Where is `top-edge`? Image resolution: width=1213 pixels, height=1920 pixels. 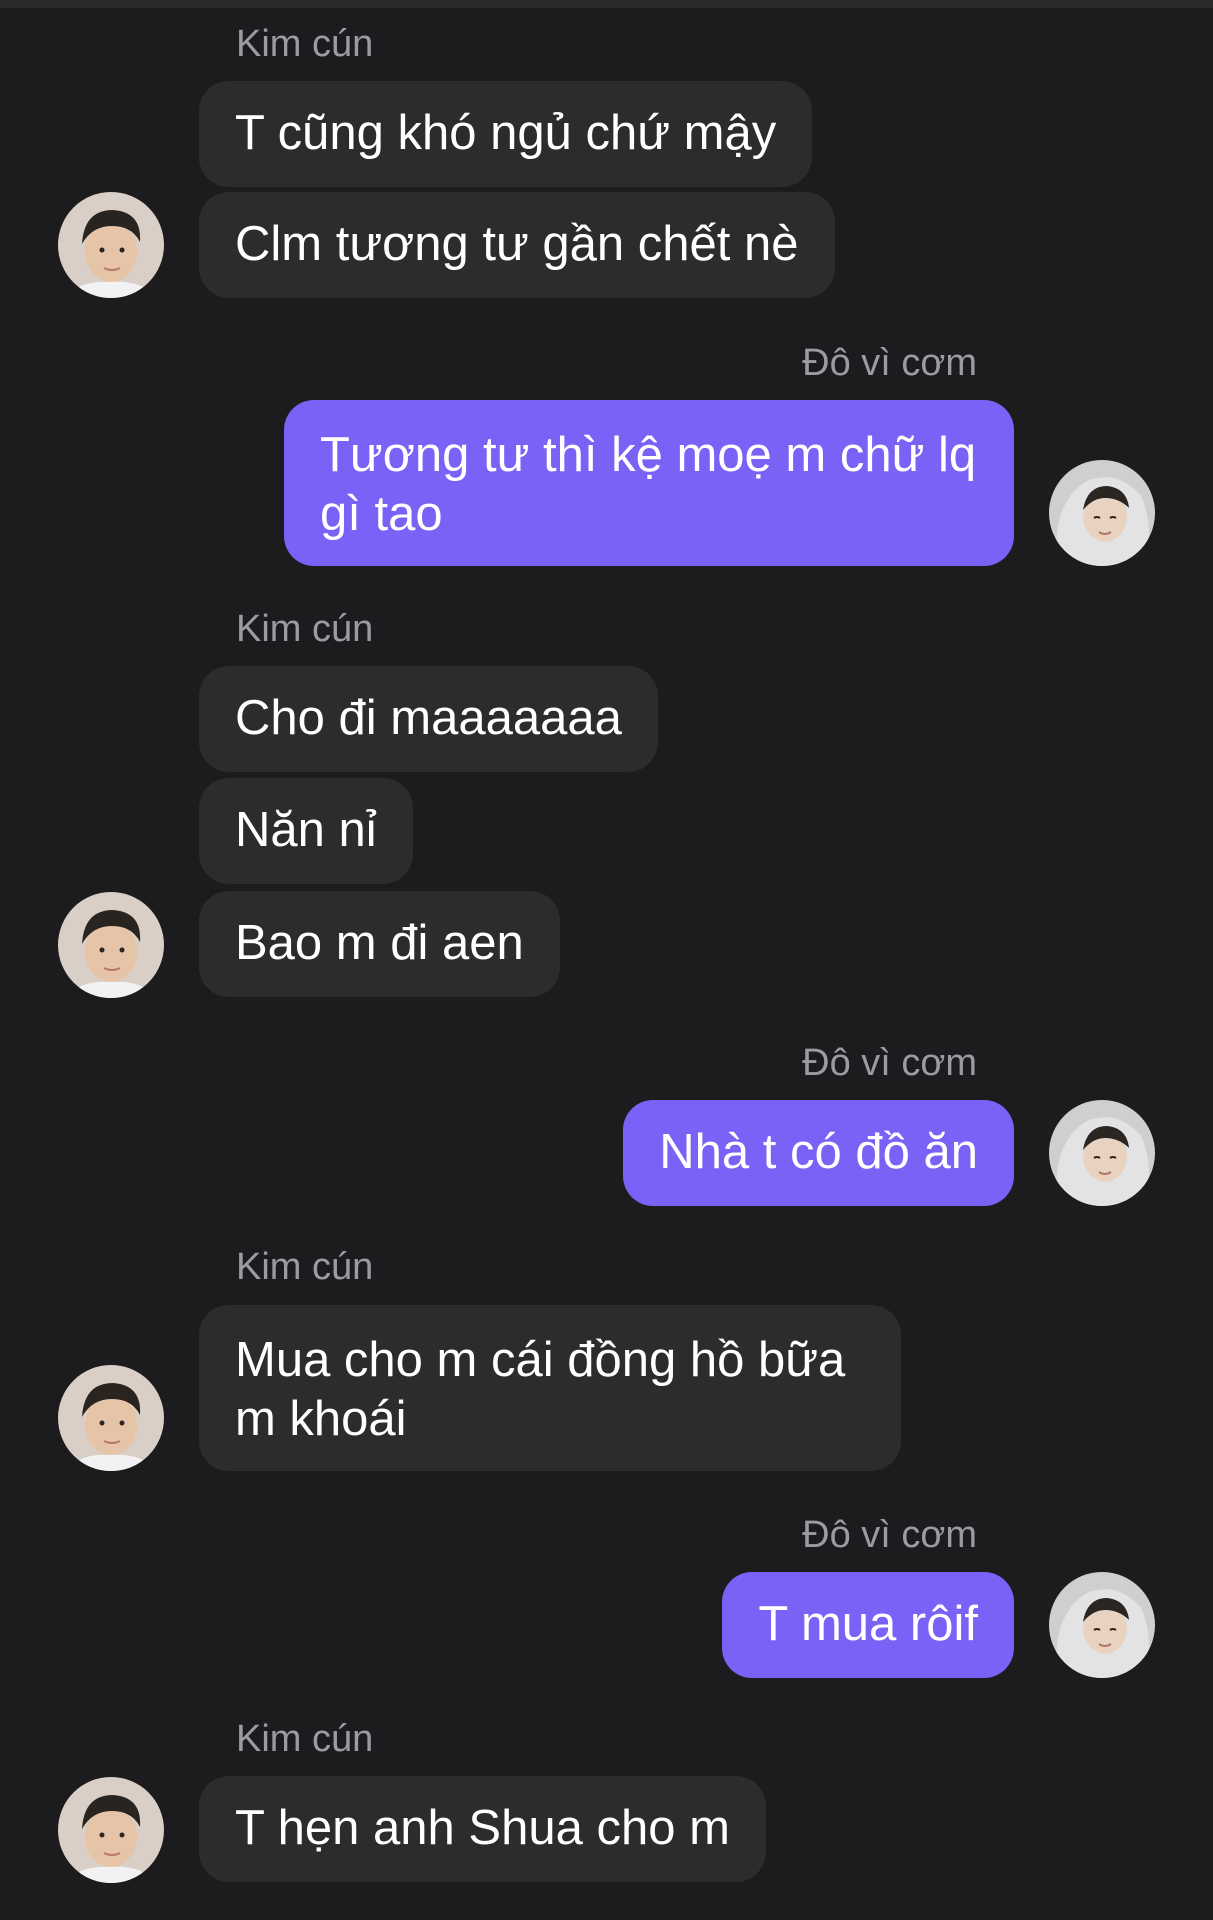 top-edge is located at coordinates (606, 4).